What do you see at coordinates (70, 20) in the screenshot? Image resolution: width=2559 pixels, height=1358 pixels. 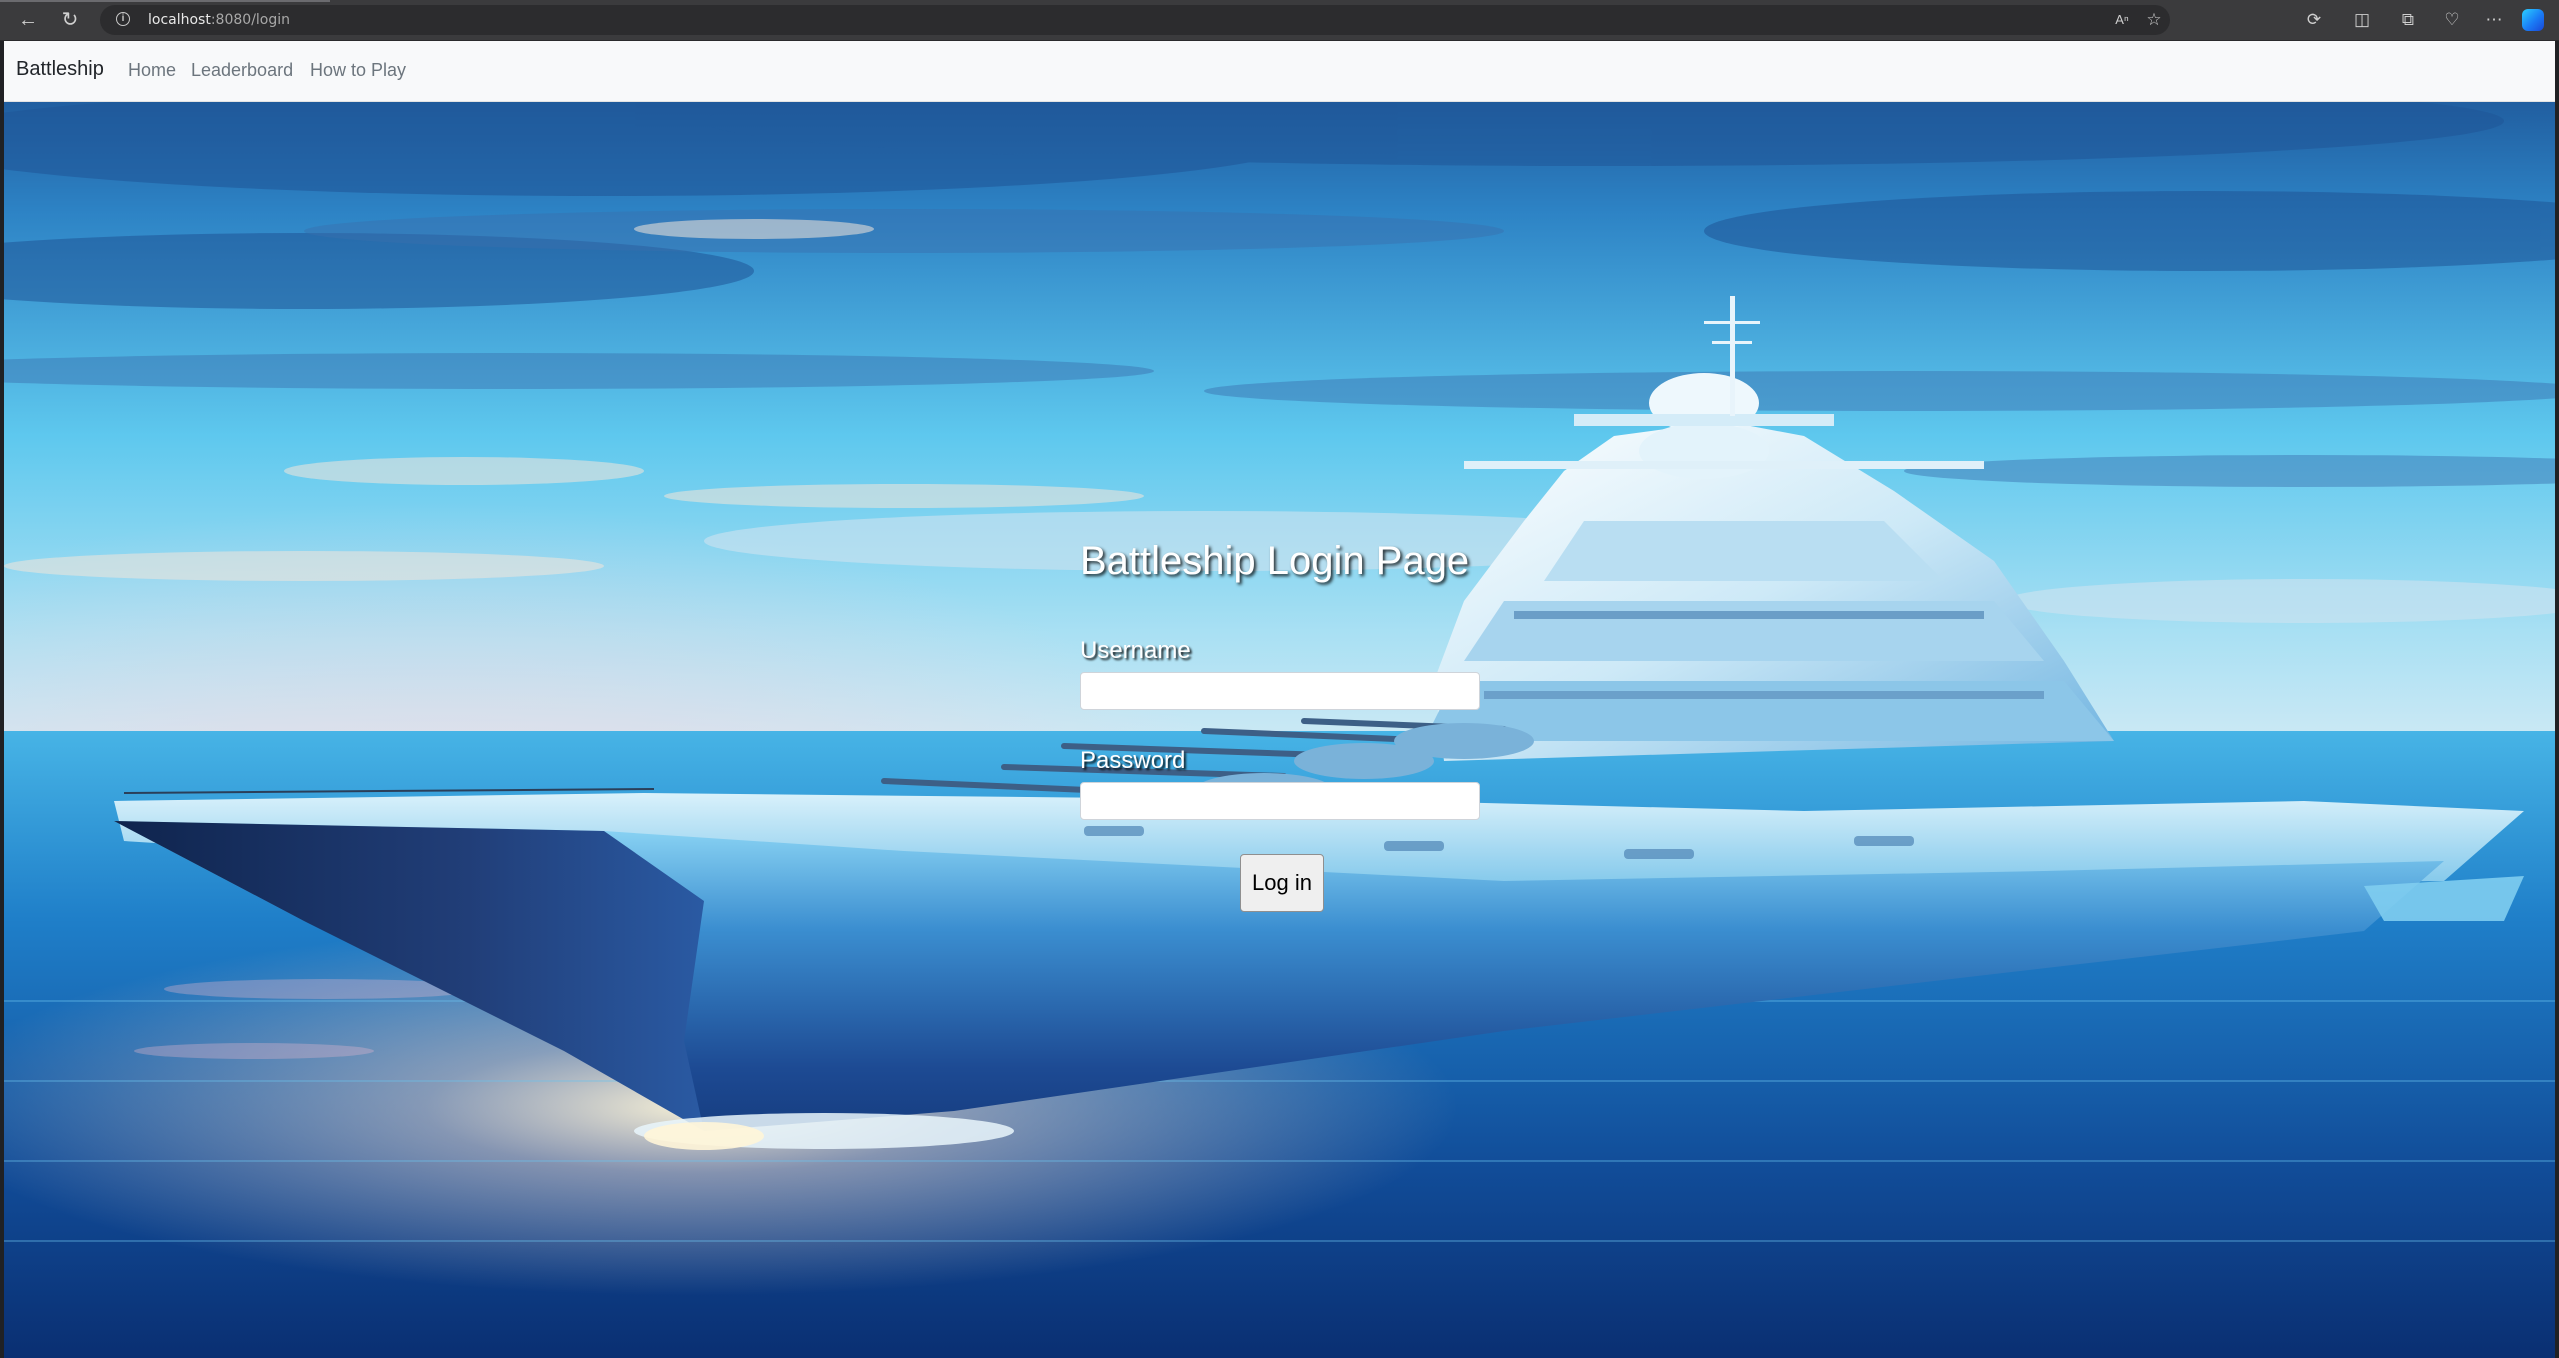 I see `reload-icon: ↻` at bounding box center [70, 20].